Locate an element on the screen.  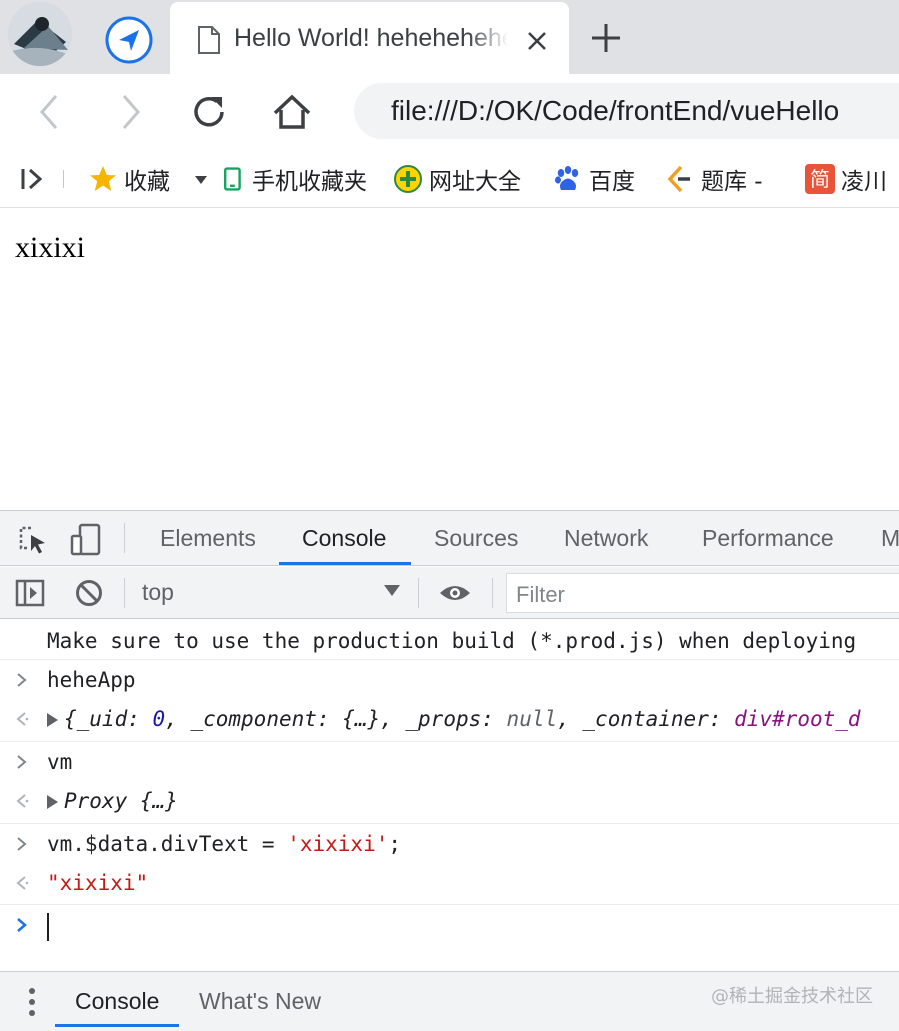
console-input-text: vm.$data.divText = 'xixixi'; is located at coordinates (224, 844).